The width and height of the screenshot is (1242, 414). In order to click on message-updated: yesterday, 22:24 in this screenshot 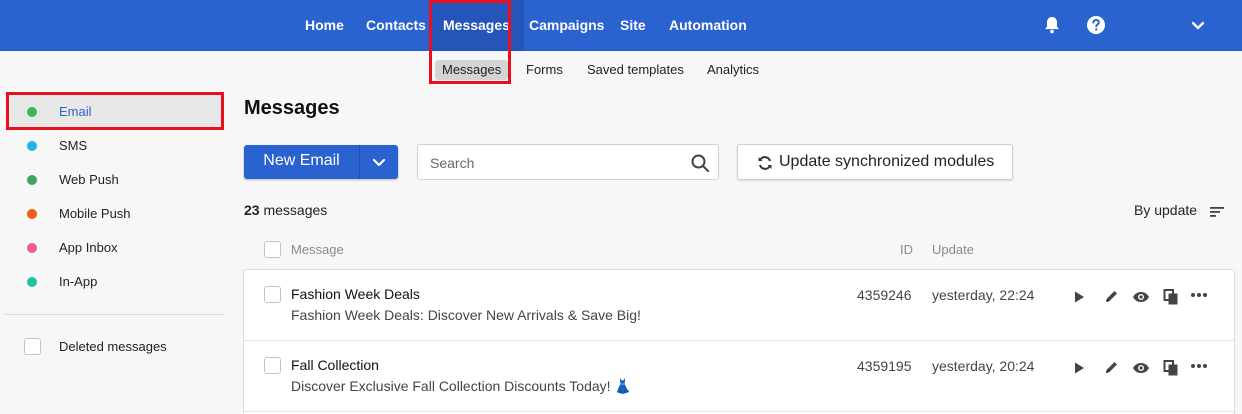, I will do `click(983, 295)`.